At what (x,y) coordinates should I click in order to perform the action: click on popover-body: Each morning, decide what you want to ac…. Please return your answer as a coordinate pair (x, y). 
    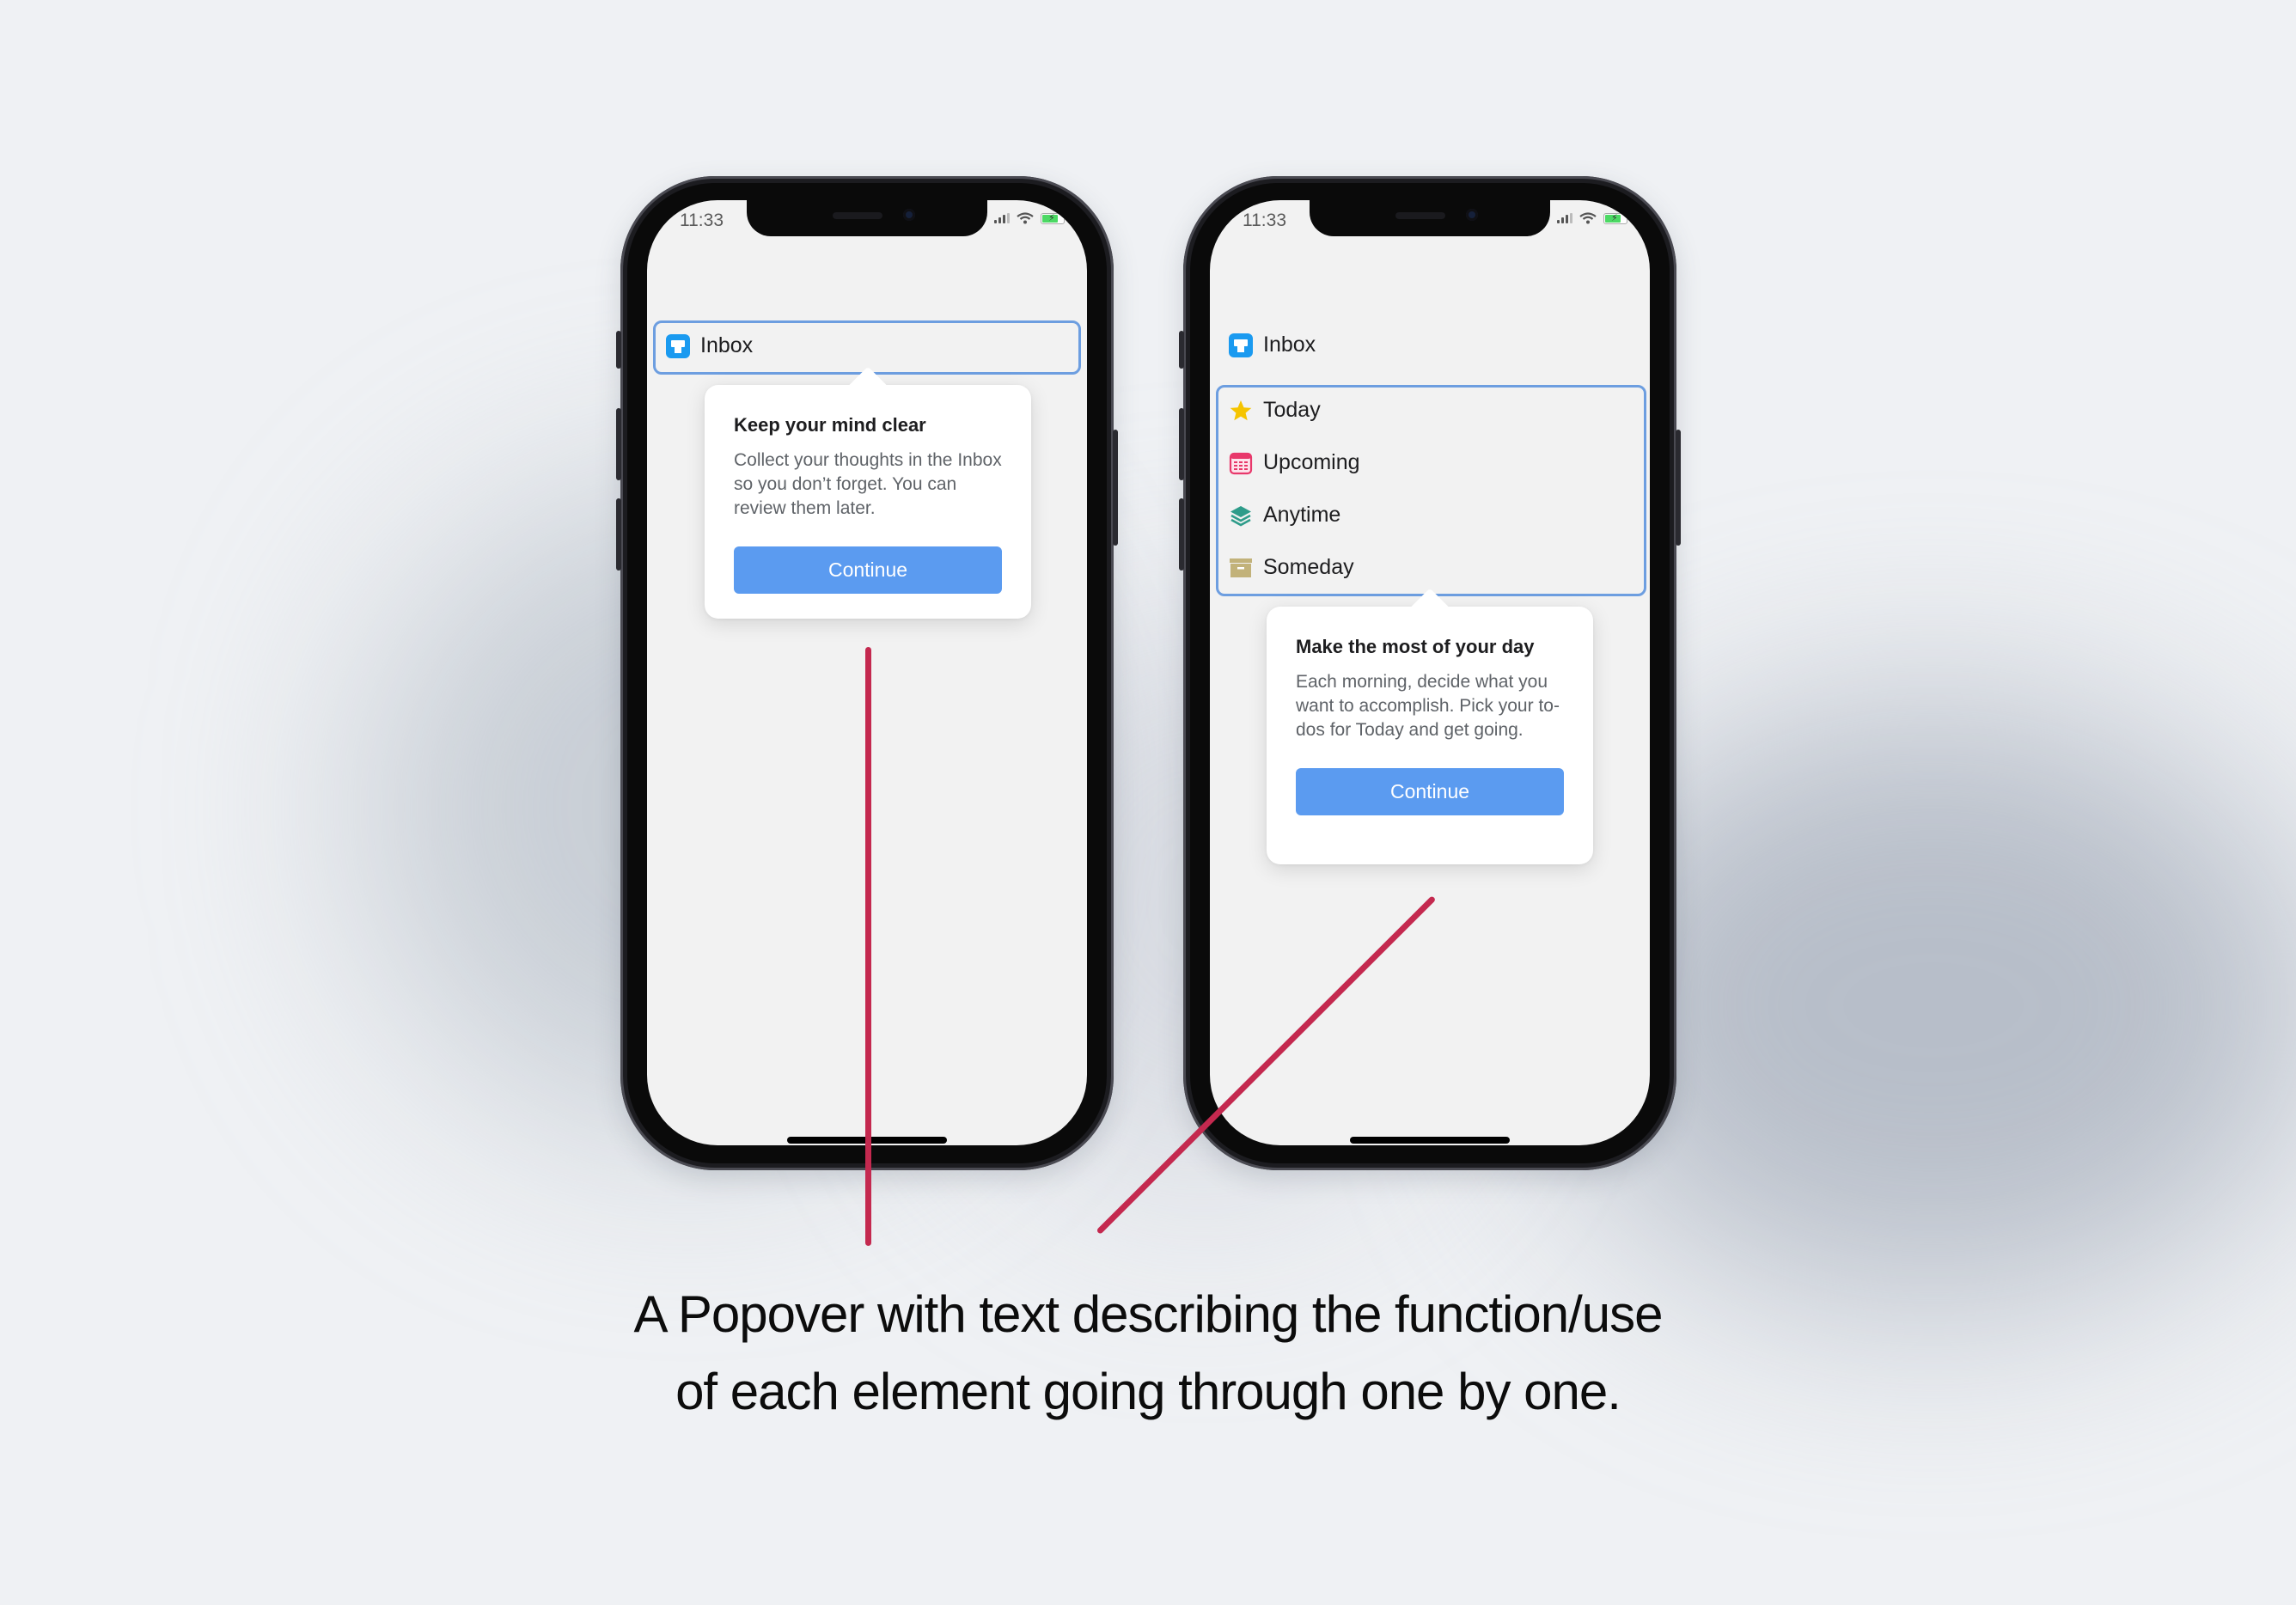
    Looking at the image, I should click on (1428, 706).